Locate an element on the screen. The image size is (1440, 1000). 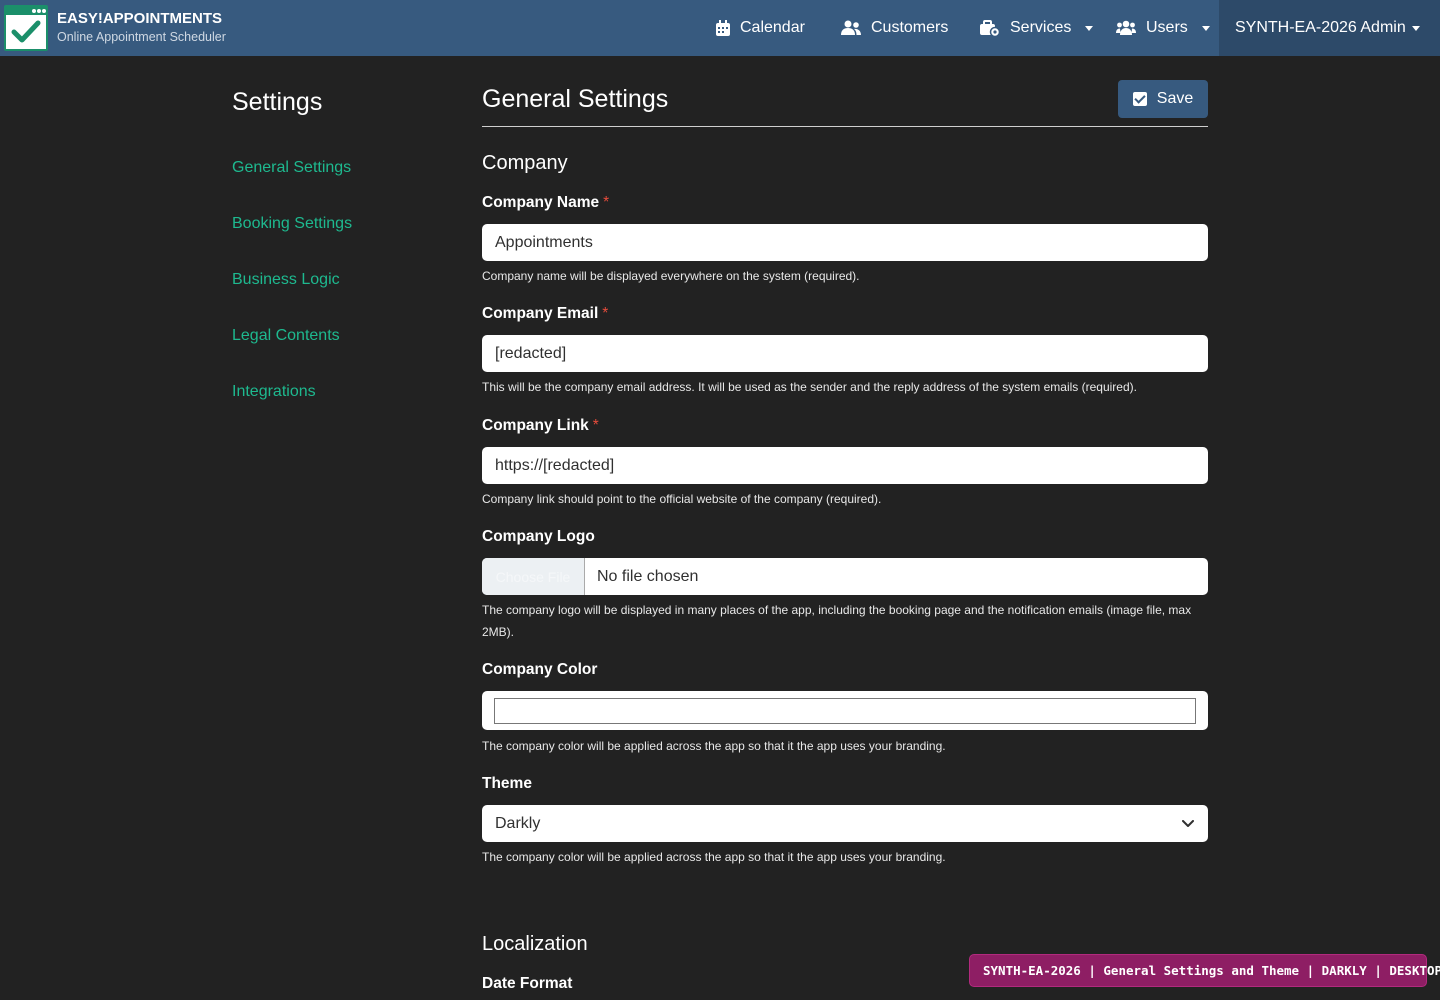
choose-file-button: Choose File is located at coordinates (533, 576).